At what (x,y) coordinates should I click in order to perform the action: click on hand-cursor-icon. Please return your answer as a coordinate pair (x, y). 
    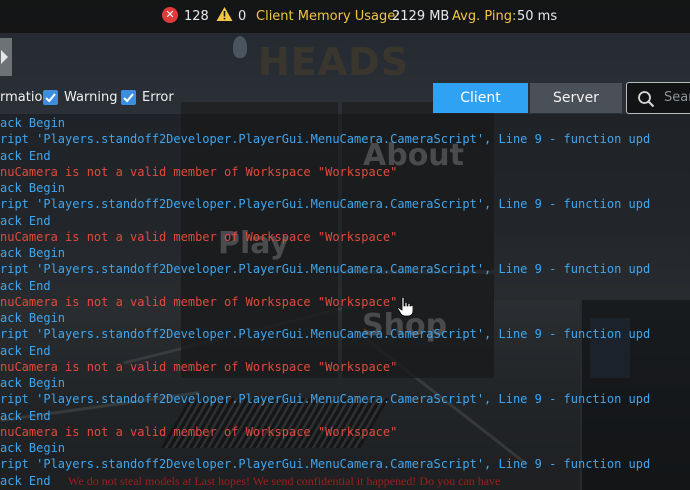
    Looking at the image, I should click on (405, 307).